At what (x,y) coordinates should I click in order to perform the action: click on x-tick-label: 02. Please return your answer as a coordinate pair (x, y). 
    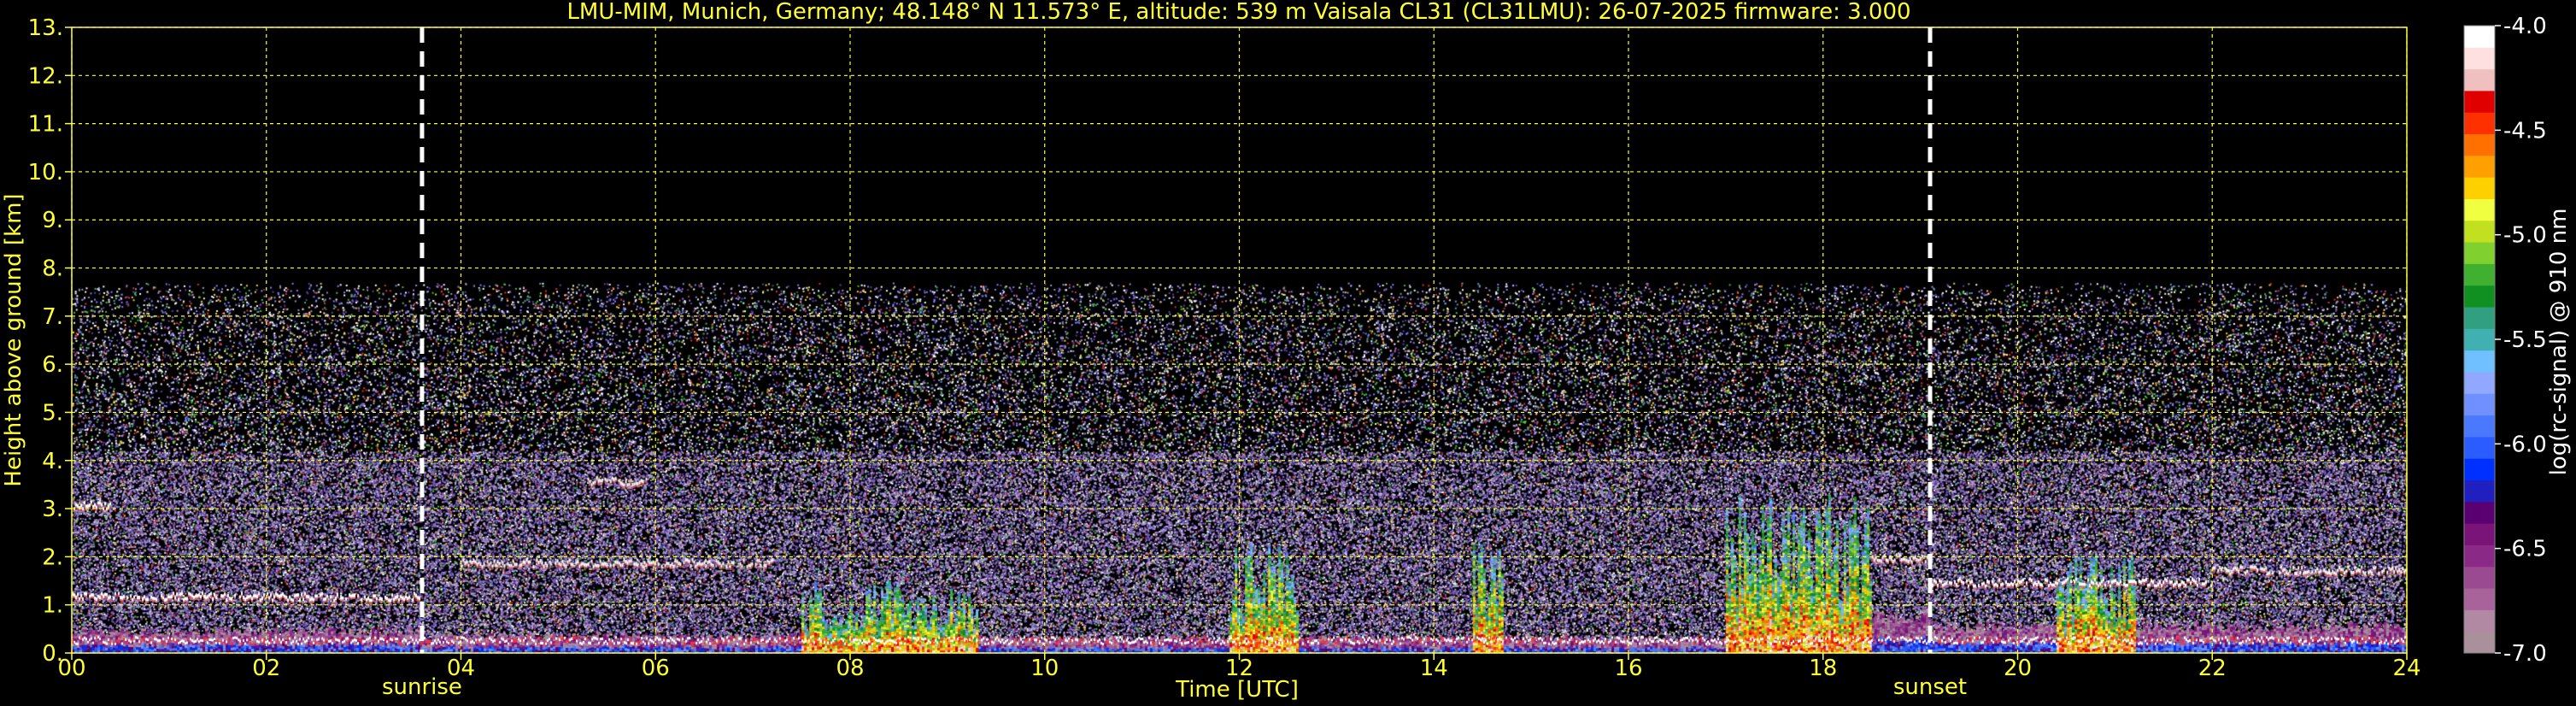
    Looking at the image, I should click on (266, 668).